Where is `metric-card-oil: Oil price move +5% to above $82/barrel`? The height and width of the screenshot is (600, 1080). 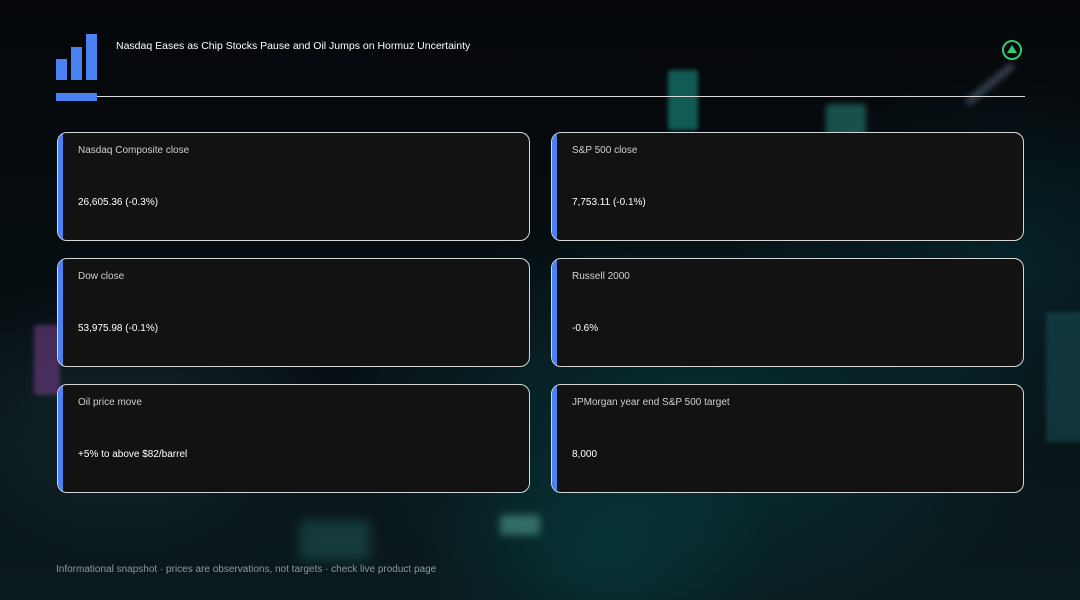 metric-card-oil: Oil price move +5% to above $82/barrel is located at coordinates (293, 438).